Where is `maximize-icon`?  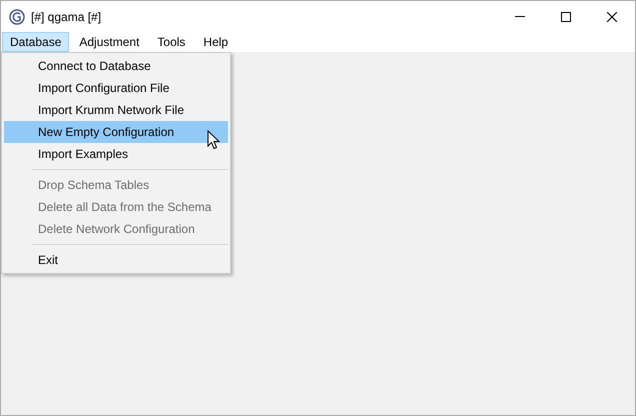 maximize-icon is located at coordinates (566, 17).